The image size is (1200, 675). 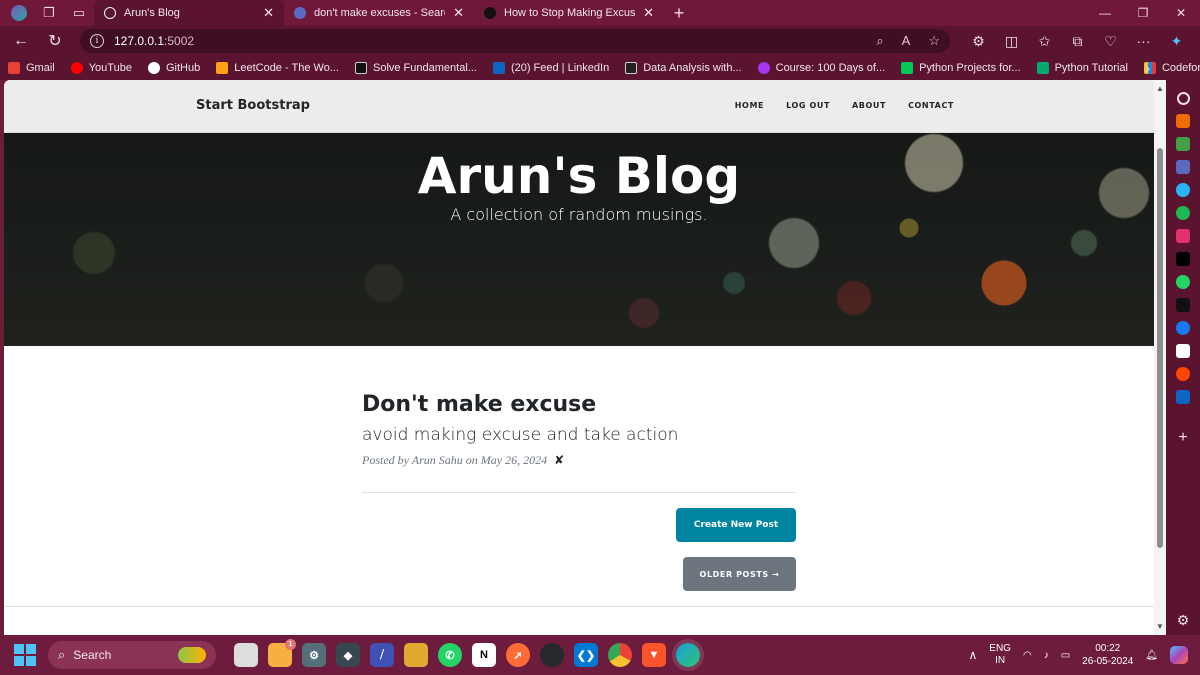 I want to click on tab-article: How to Stop Making Excuses and ✕, so click(x=569, y=13).